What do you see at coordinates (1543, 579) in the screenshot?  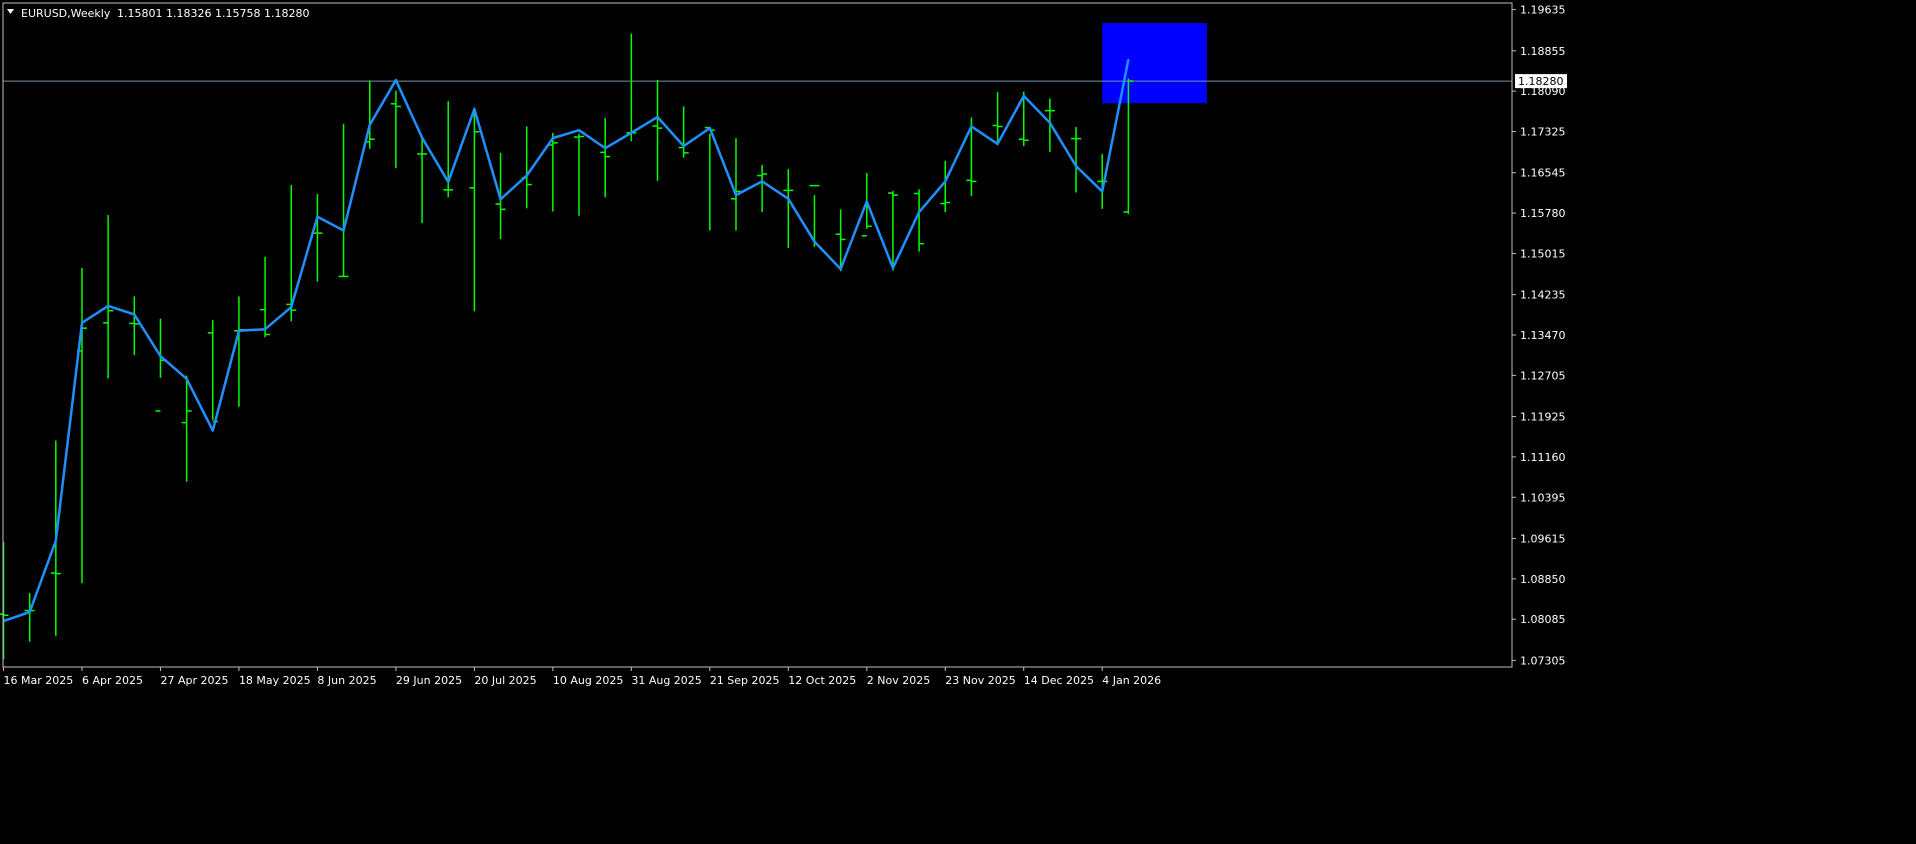 I see `price-tick-label: 1.08850` at bounding box center [1543, 579].